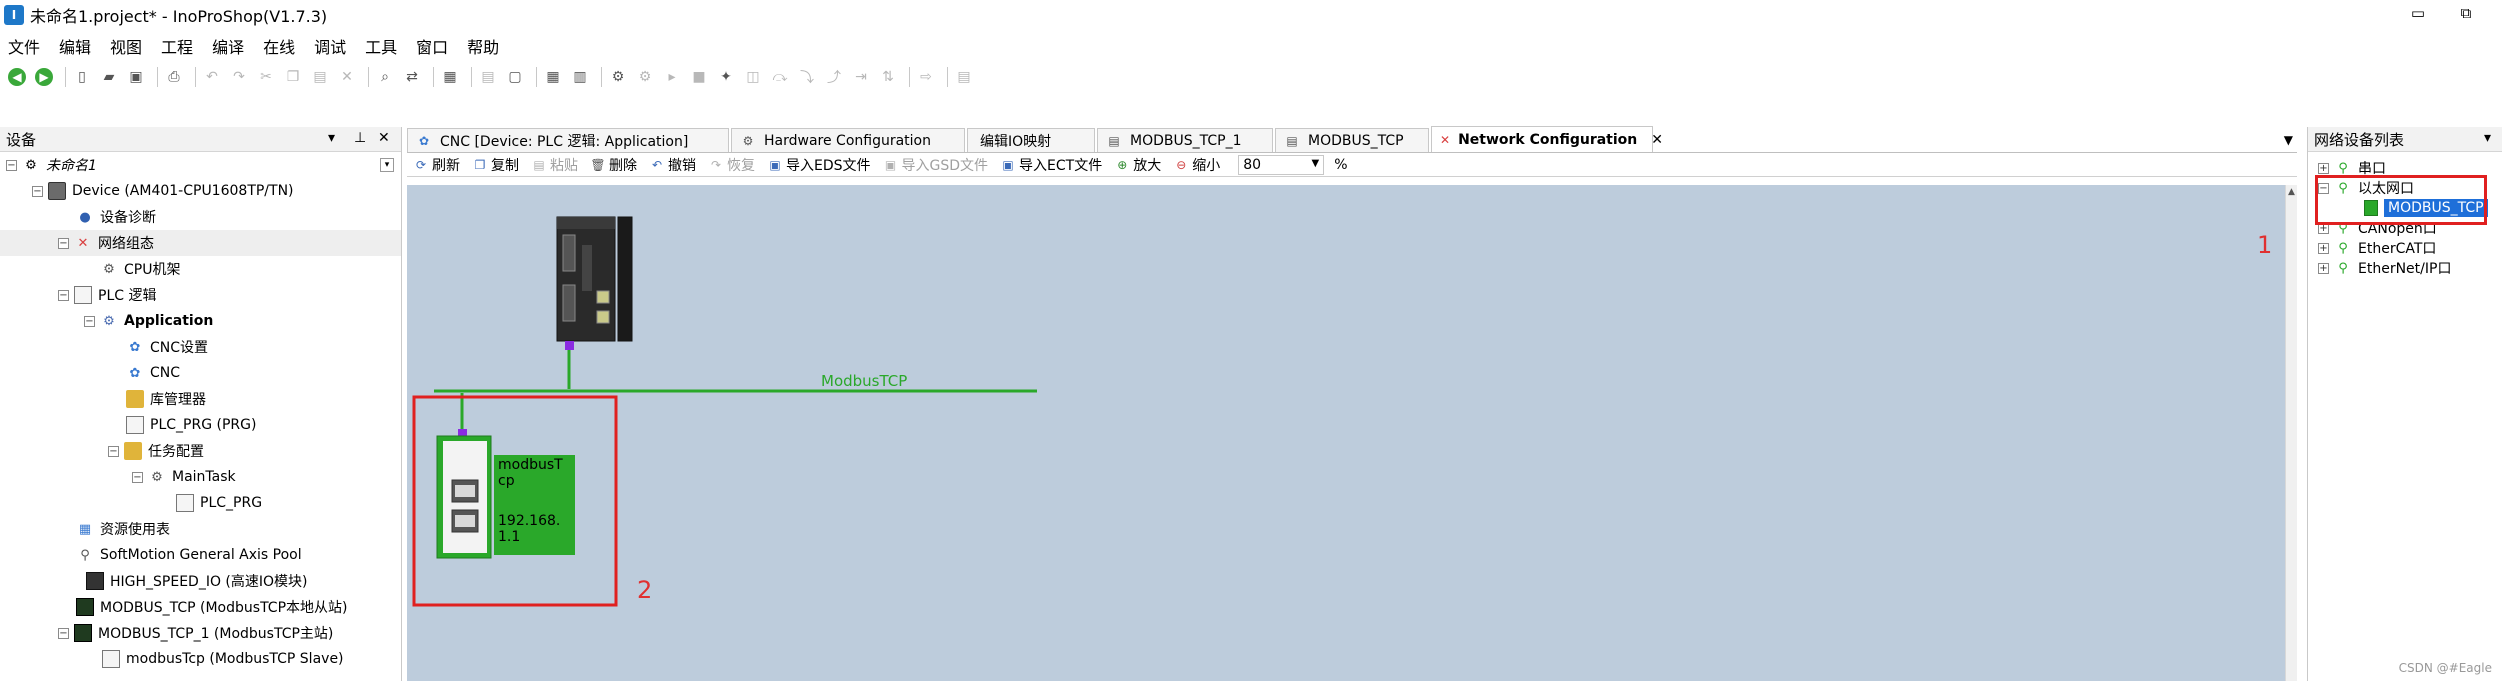 The width and height of the screenshot is (2502, 681). What do you see at coordinates (1051, 165) in the screenshot?
I see `import-ect-button: ▣ 导入ECT文件` at bounding box center [1051, 165].